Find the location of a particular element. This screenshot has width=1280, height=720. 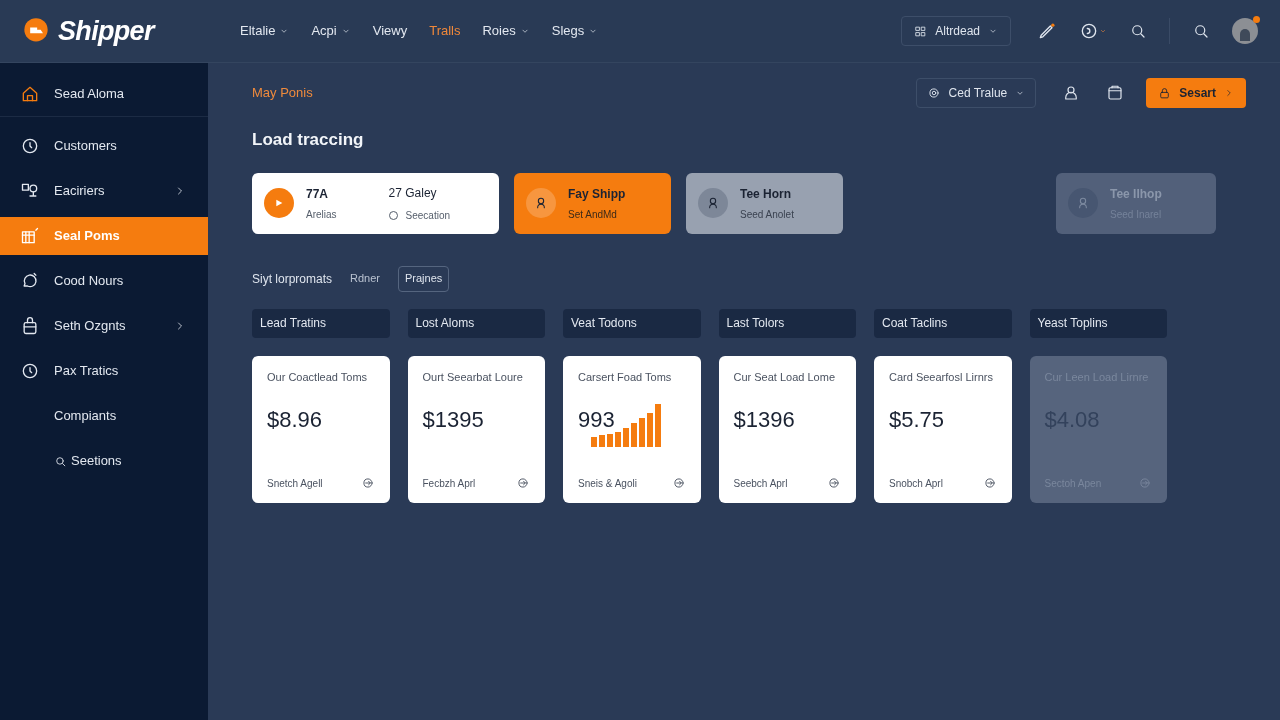

metric-footer: Seebch Aprl is located at coordinates (760, 483).